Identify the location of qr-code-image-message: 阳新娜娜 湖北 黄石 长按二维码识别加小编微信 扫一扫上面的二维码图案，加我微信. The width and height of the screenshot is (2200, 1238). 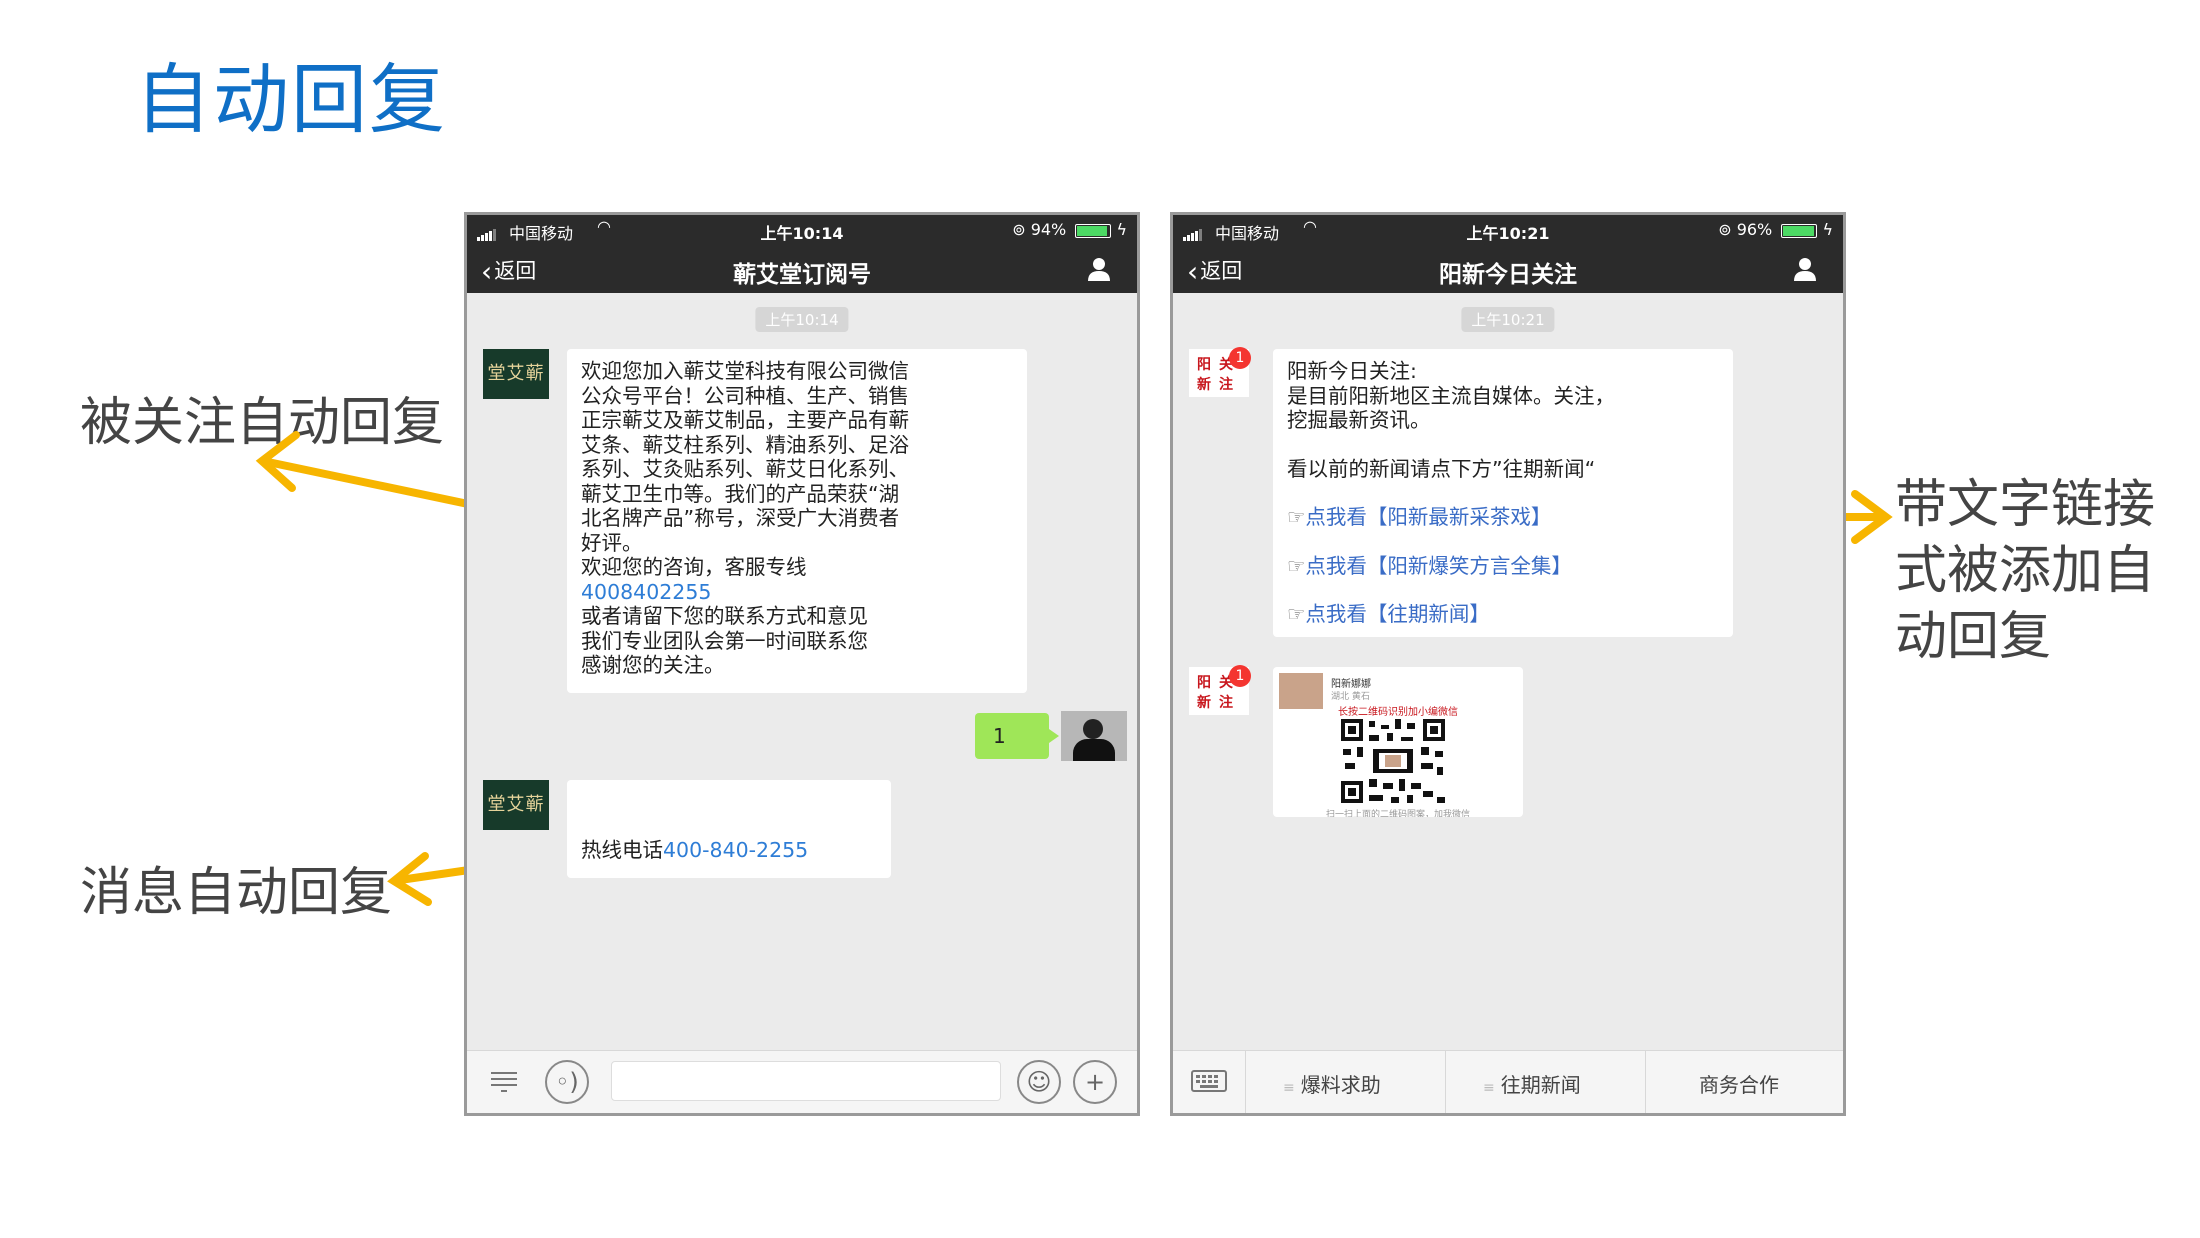
(1398, 742).